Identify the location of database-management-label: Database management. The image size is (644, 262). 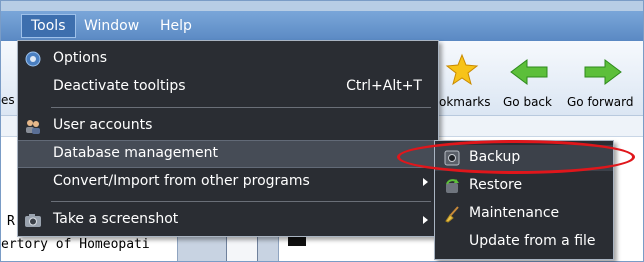
(136, 153).